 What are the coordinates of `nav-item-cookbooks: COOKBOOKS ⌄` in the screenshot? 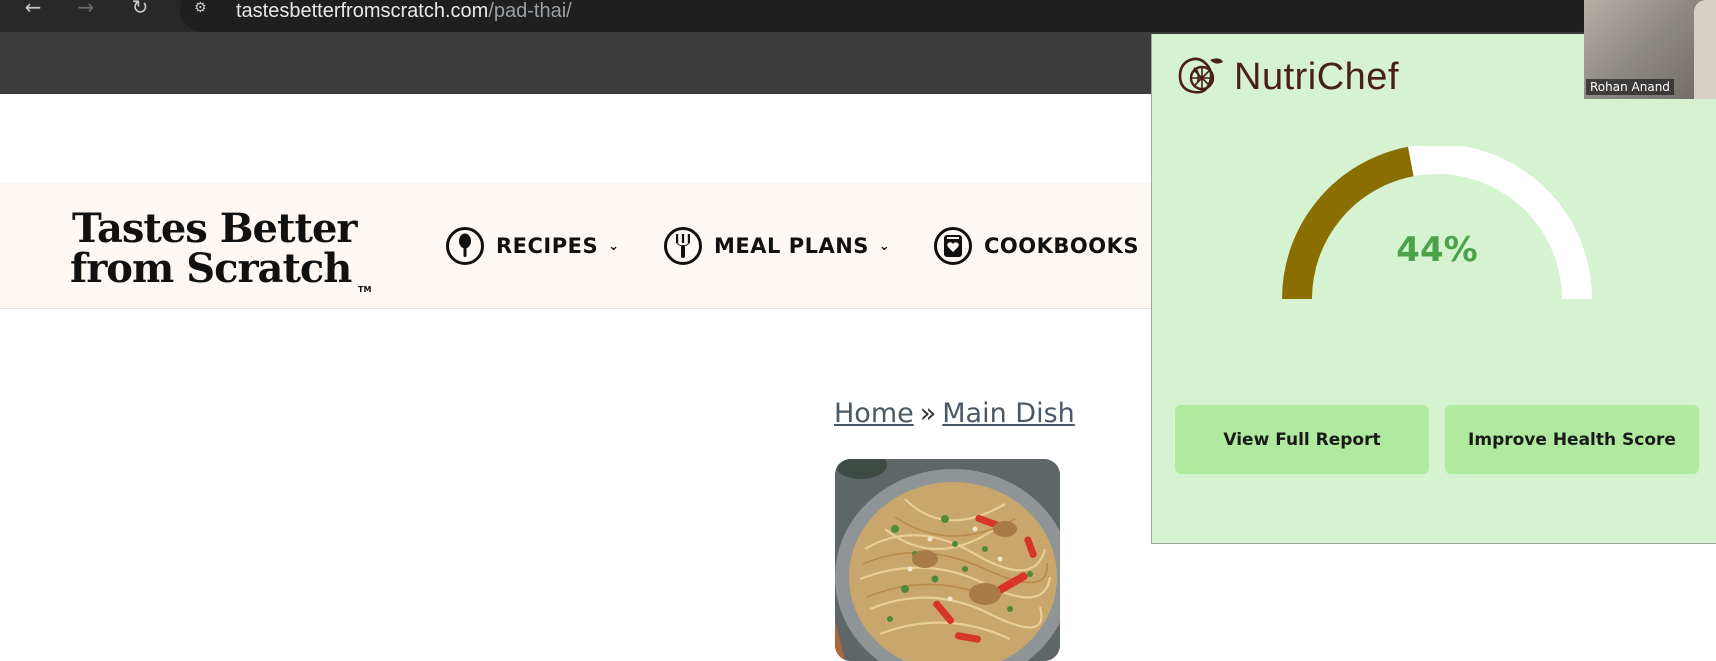 It's located at (1047, 246).